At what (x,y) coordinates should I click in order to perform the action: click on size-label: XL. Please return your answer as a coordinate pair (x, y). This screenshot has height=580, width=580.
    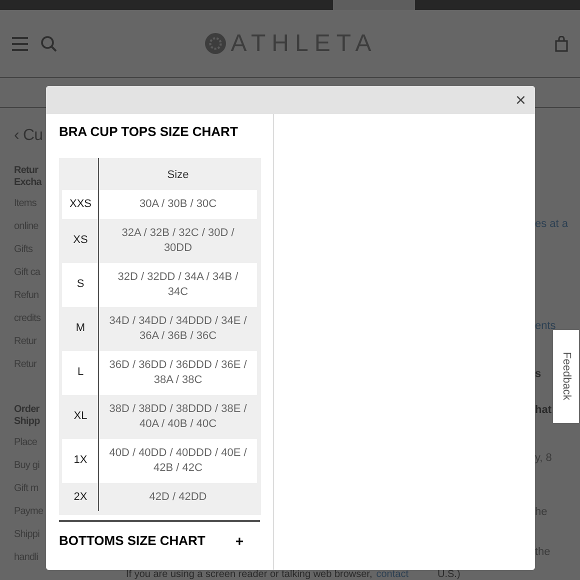
    Looking at the image, I should click on (80, 416).